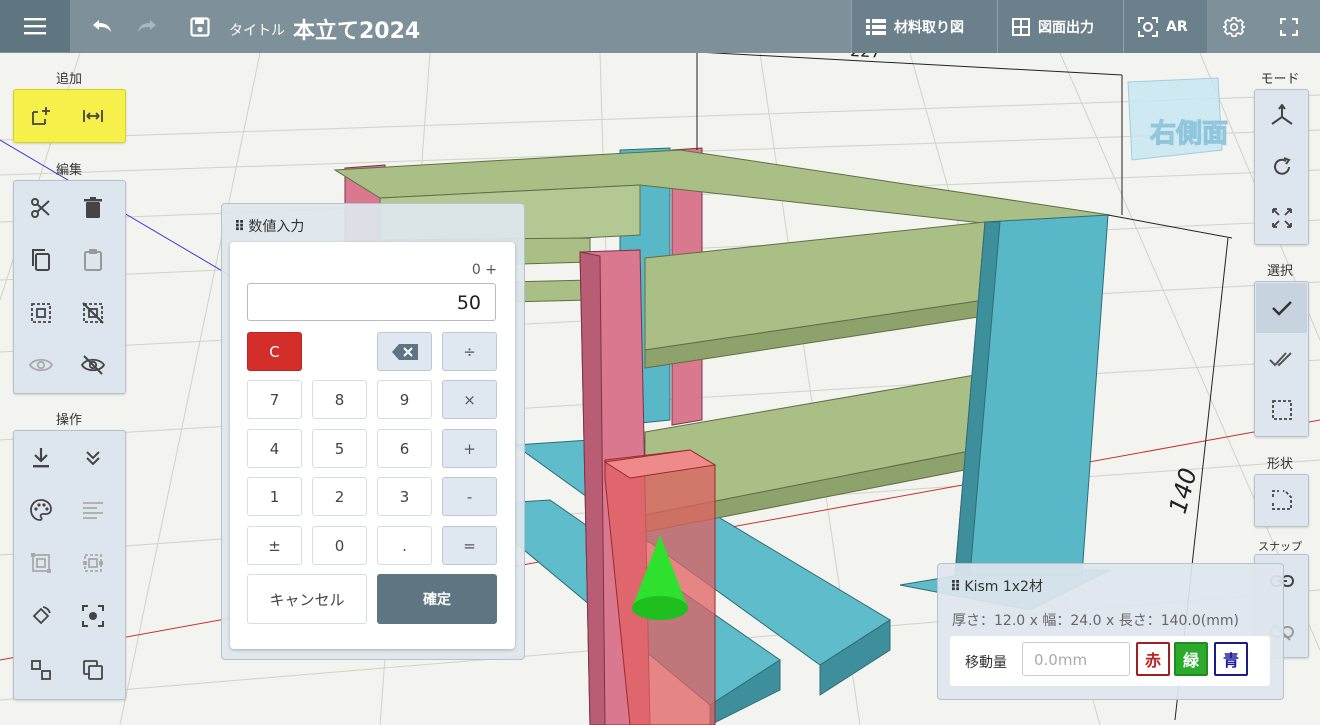 This screenshot has width=1320, height=725. I want to click on box-select-button, so click(1281, 410).